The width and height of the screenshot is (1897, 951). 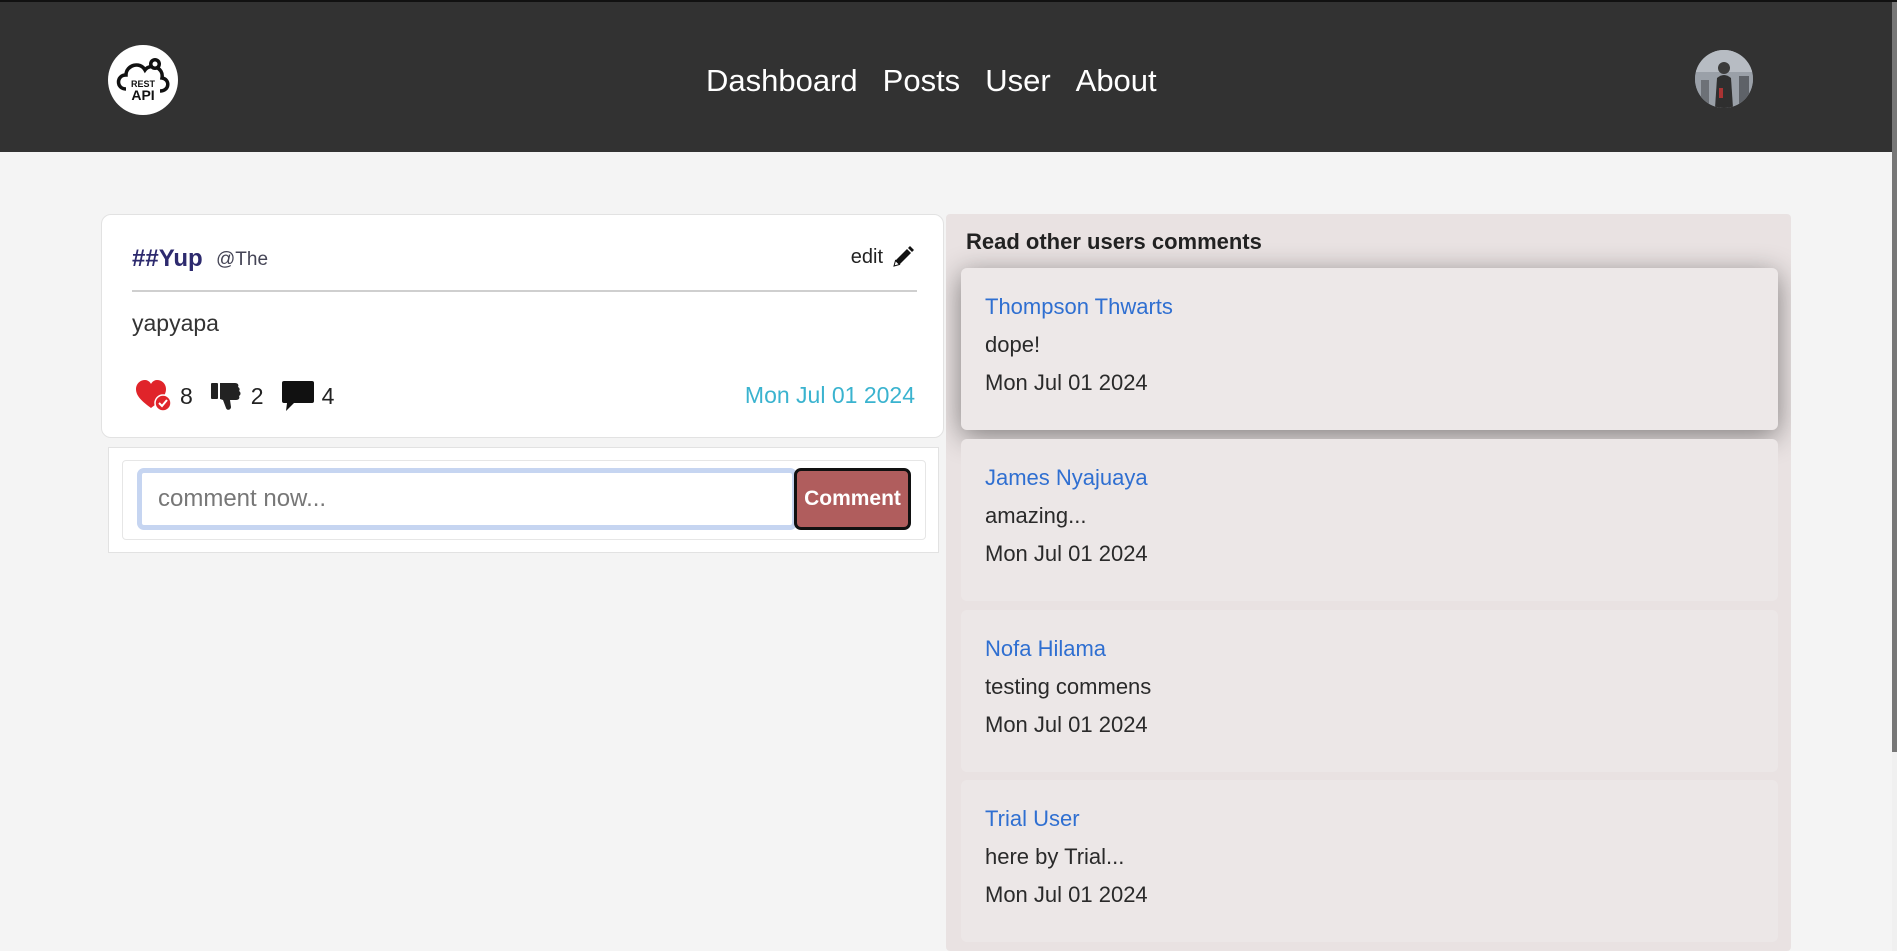 What do you see at coordinates (922, 81) in the screenshot?
I see `nav-posts: Posts` at bounding box center [922, 81].